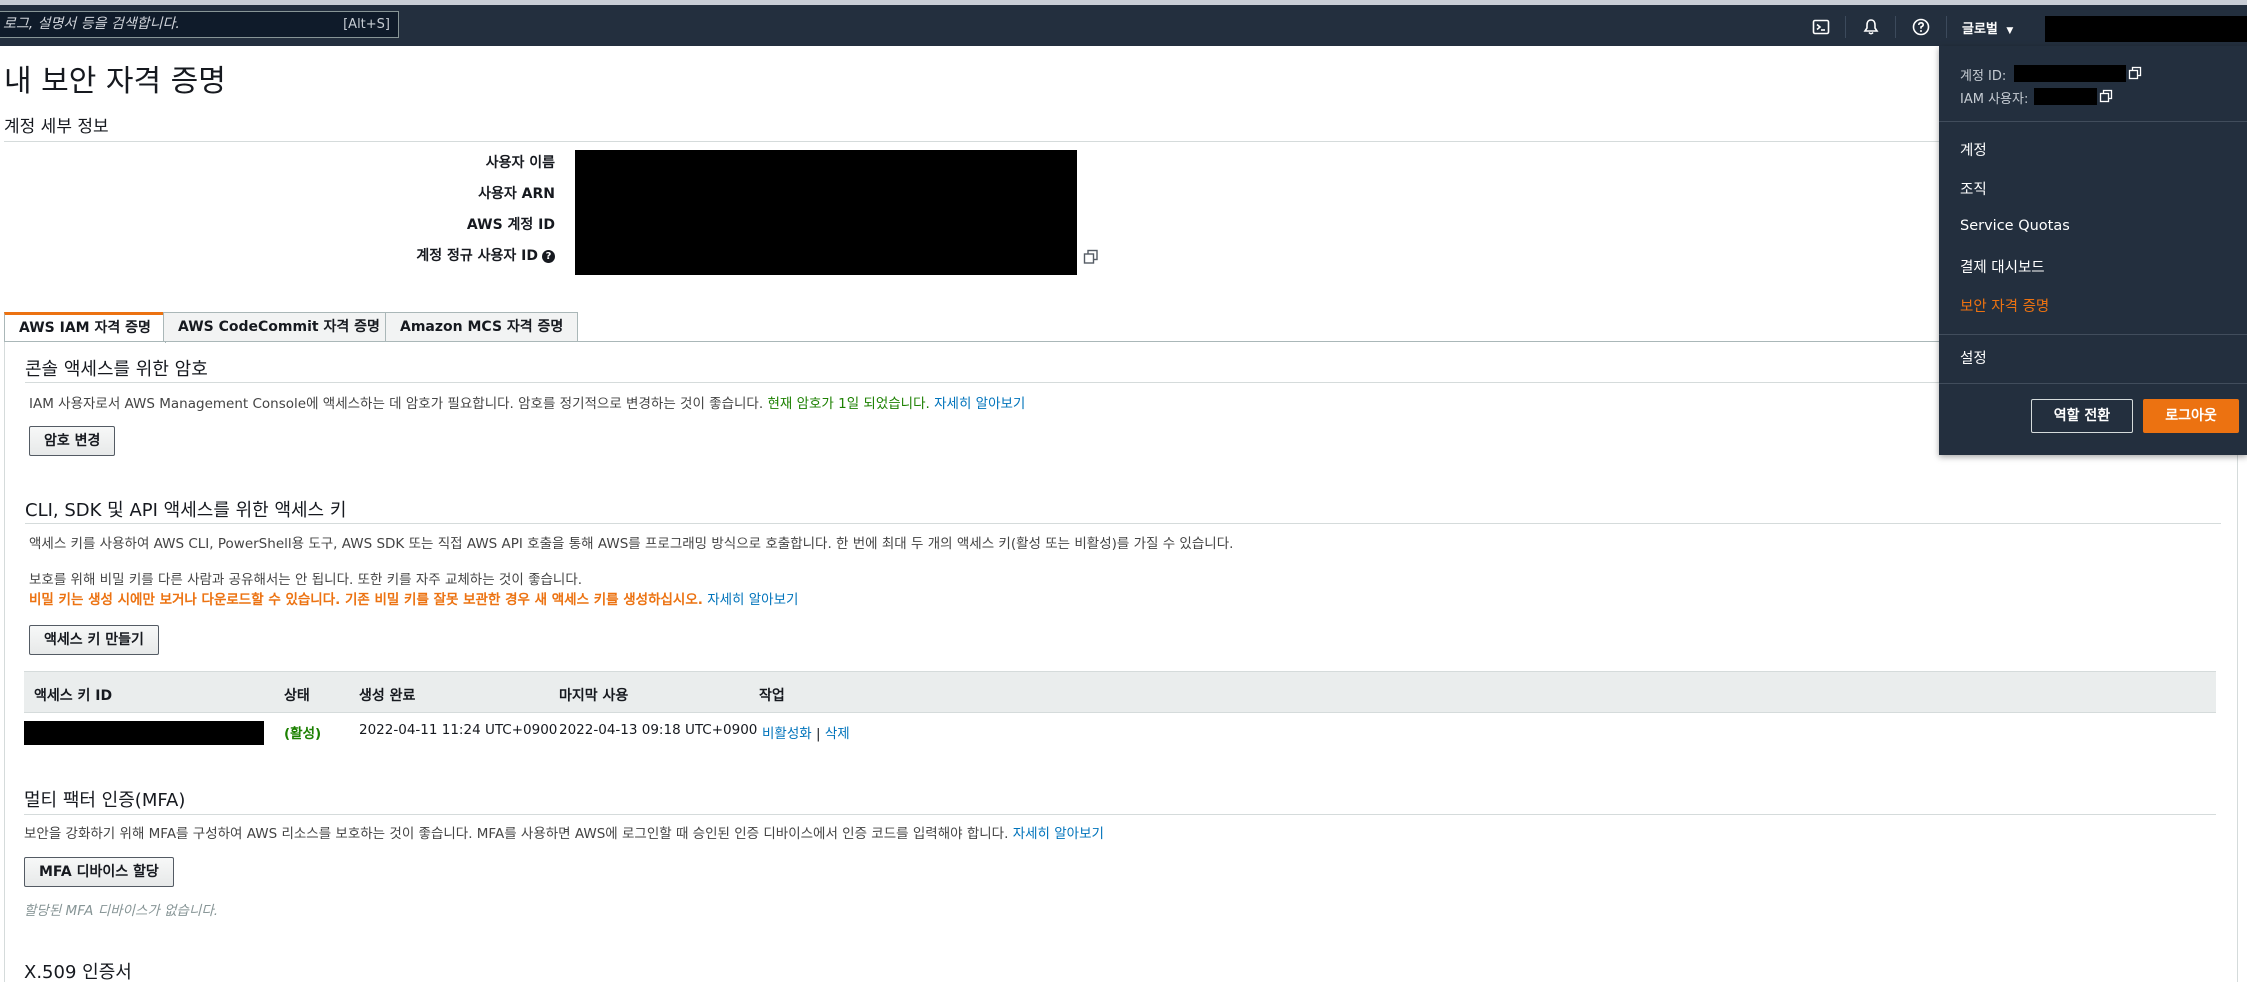 The width and height of the screenshot is (2247, 984). Describe the element at coordinates (279, 327) in the screenshot. I see `tab-codecommit-credentials: AWS CodeCommit 자격 증명` at that location.